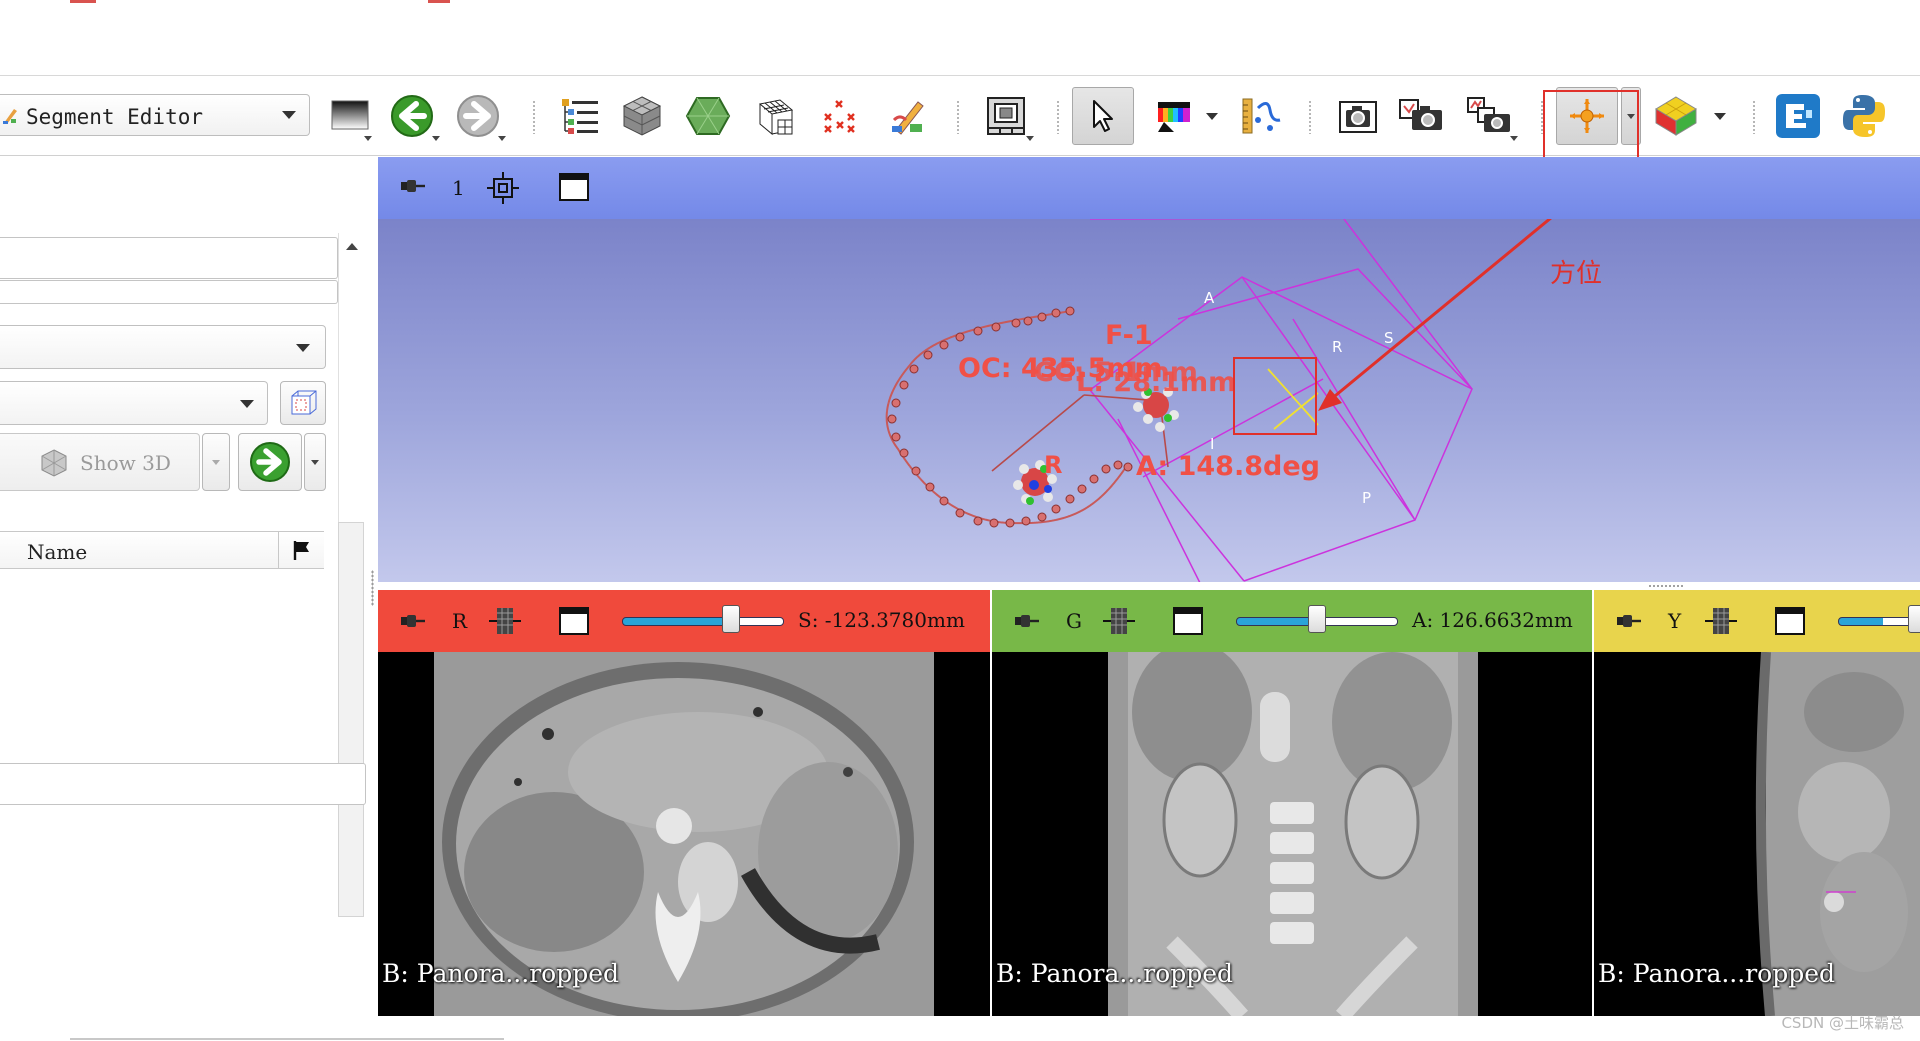  Describe the element at coordinates (57, 552) in the screenshot. I see `name-column-header: Name` at that location.